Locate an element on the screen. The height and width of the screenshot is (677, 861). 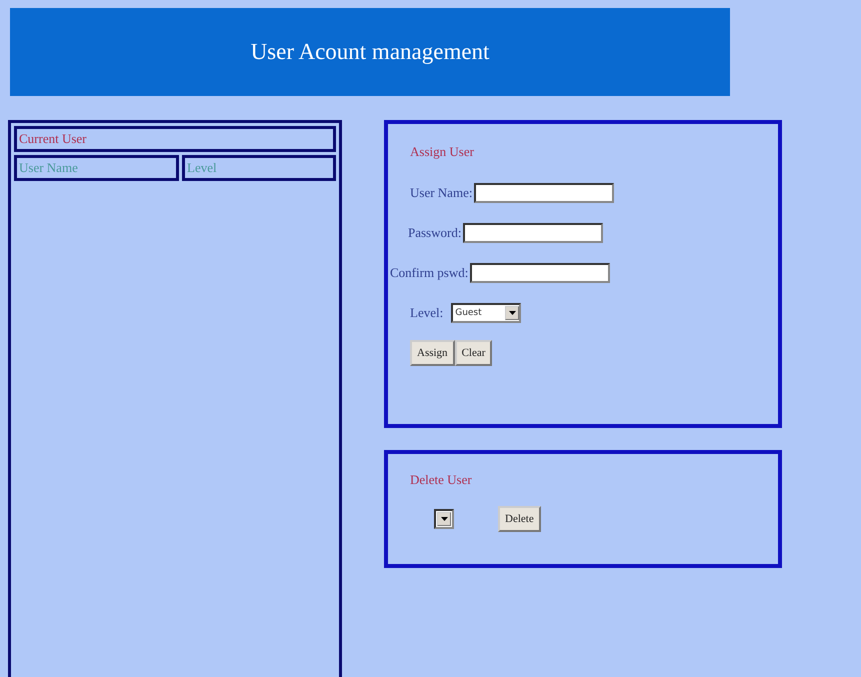
column-header: Level is located at coordinates (259, 168).